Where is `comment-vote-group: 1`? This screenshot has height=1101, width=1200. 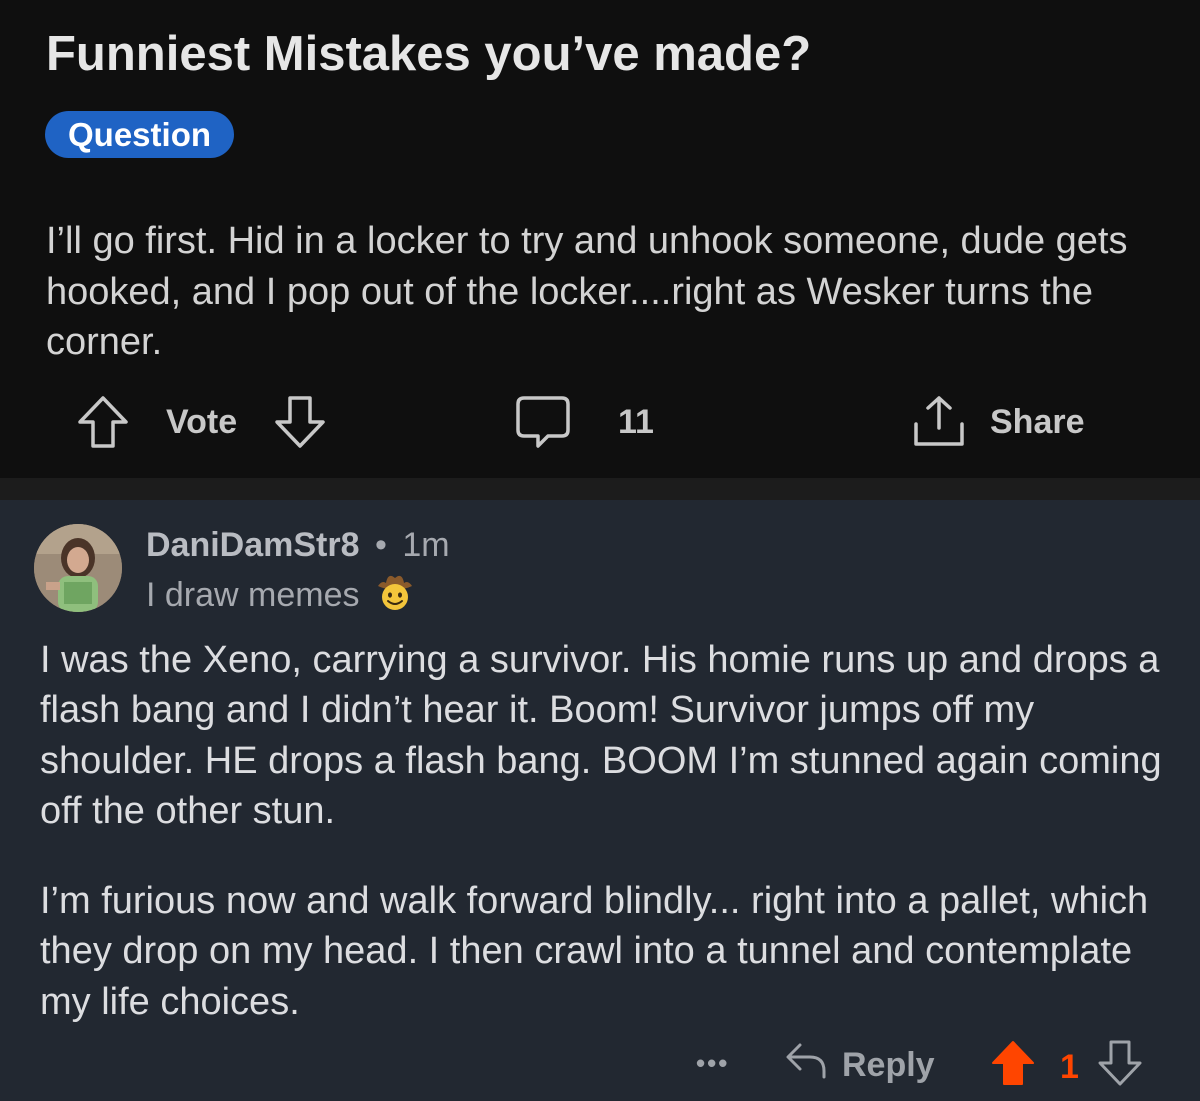
comment-vote-group: 1 is located at coordinates (1066, 1067).